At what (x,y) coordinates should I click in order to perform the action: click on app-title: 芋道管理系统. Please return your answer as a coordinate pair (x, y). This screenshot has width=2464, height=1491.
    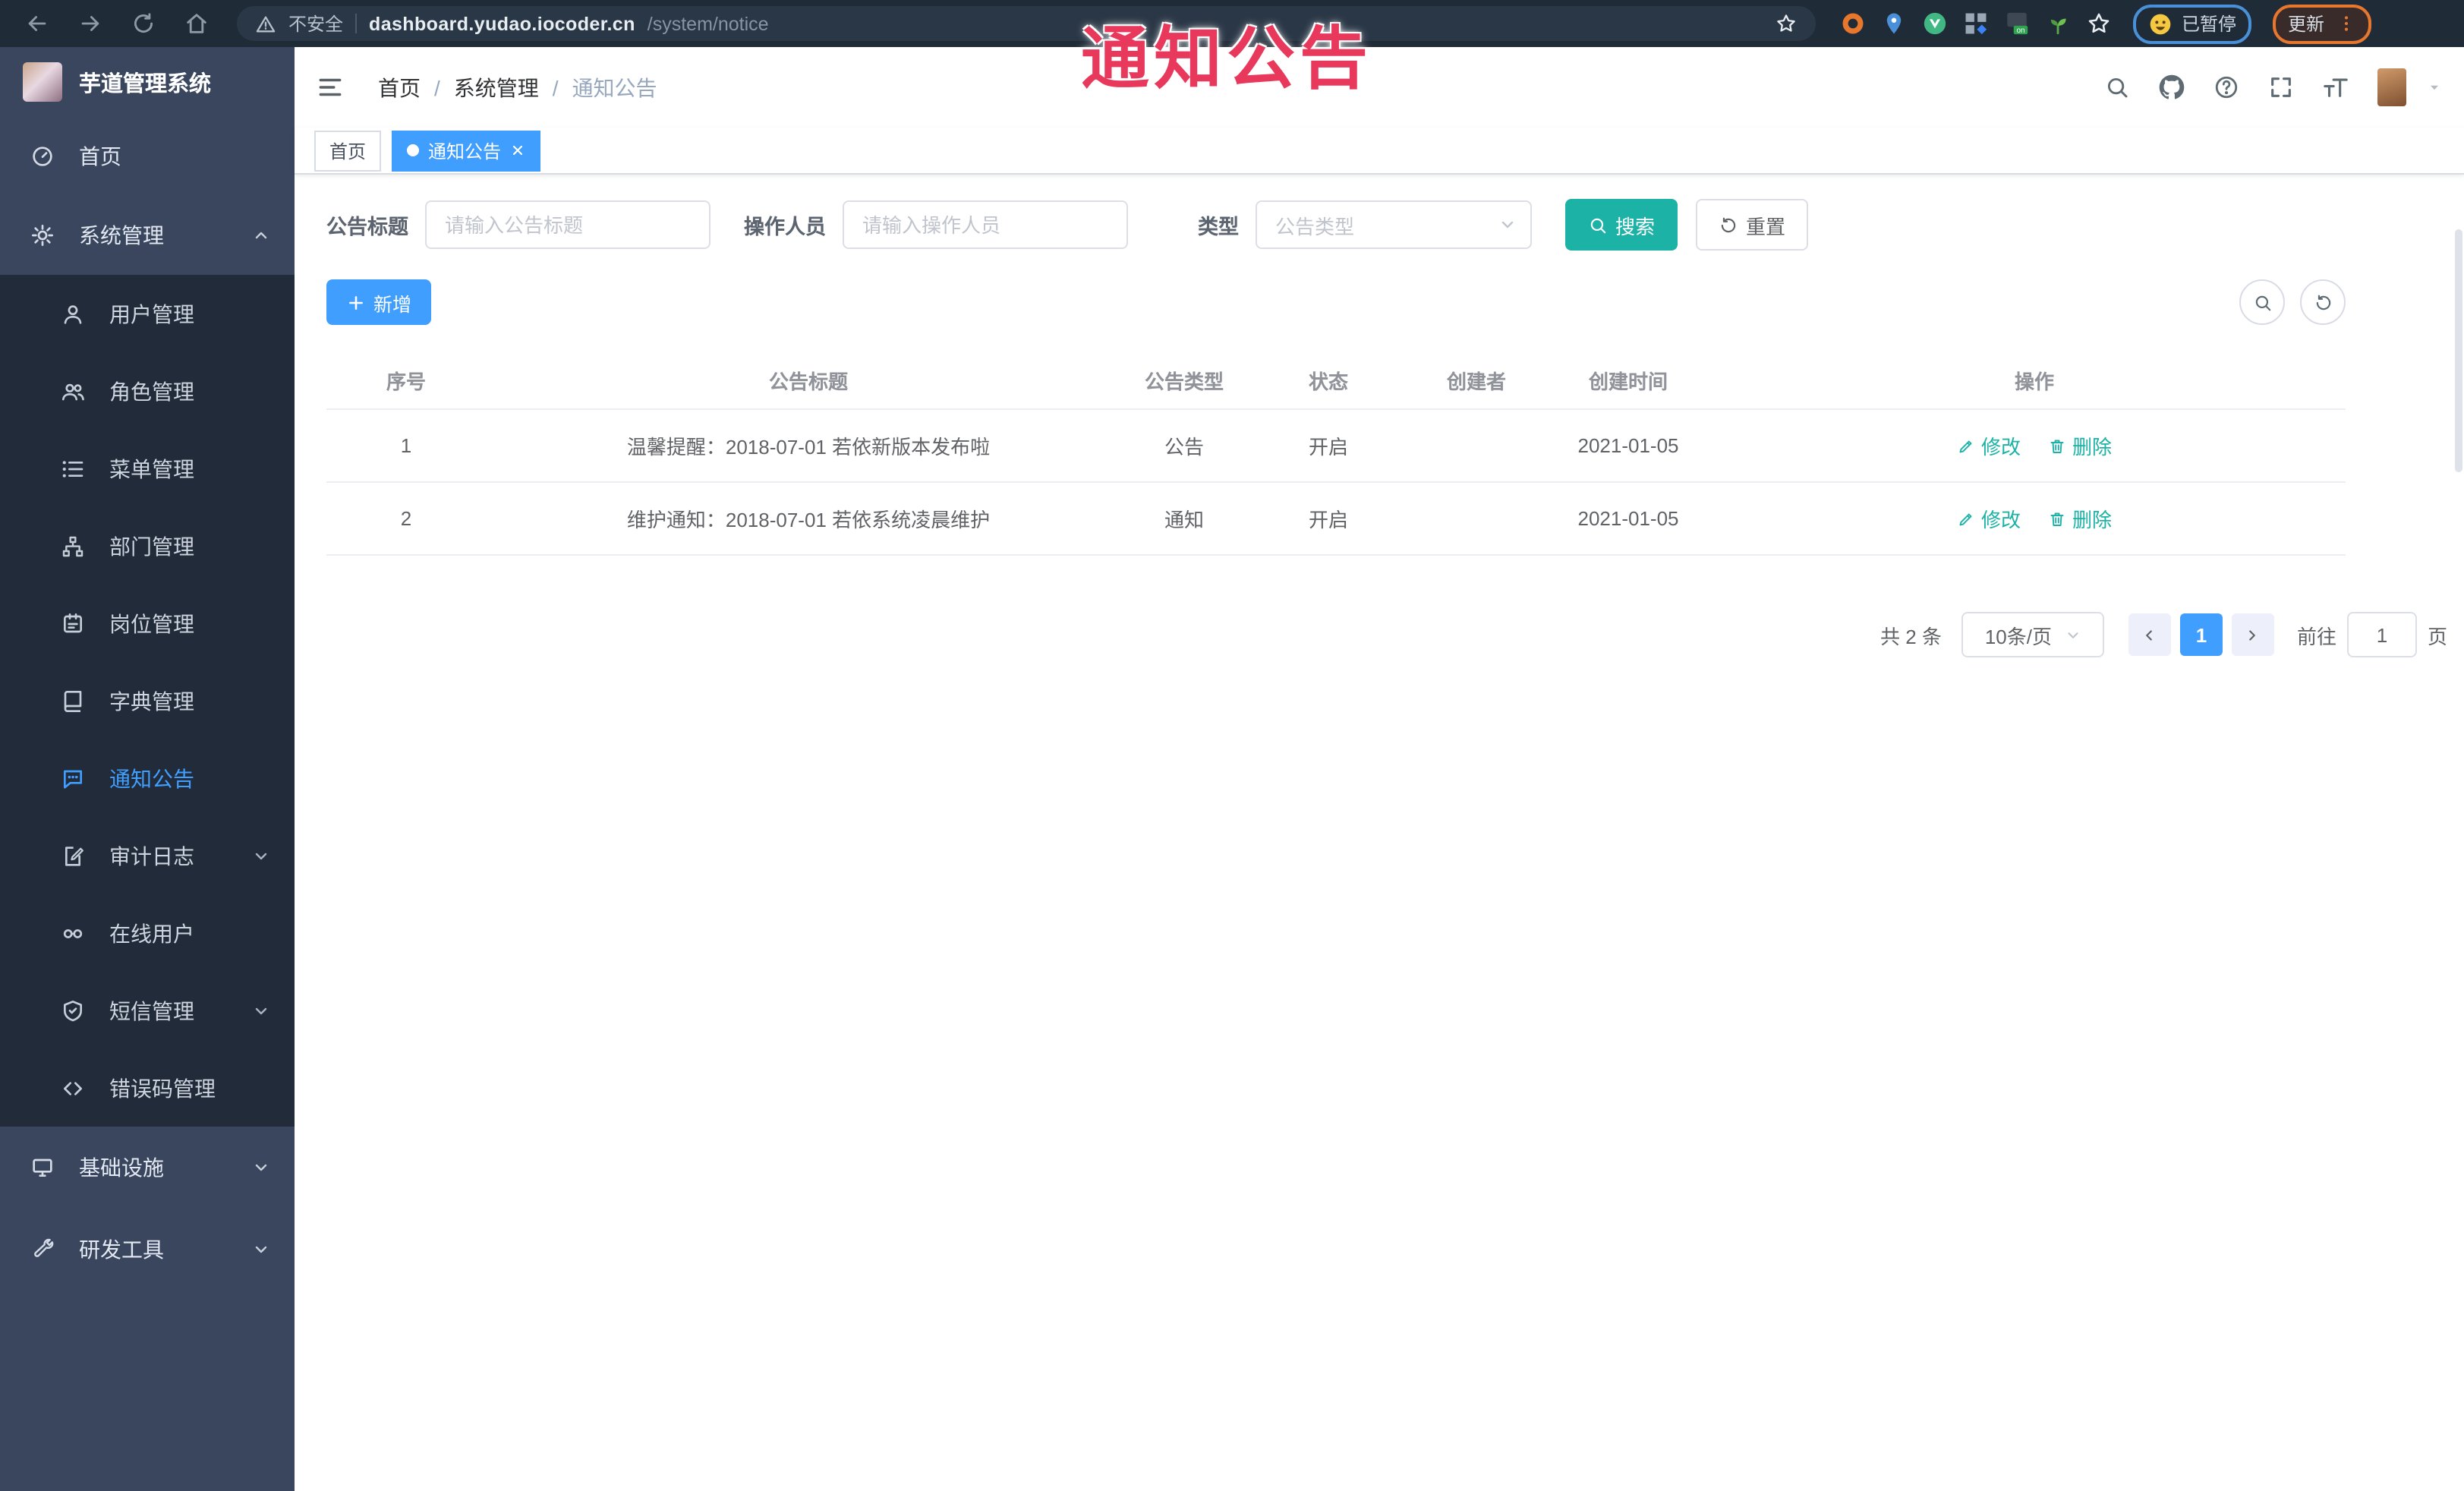
    Looking at the image, I should click on (145, 84).